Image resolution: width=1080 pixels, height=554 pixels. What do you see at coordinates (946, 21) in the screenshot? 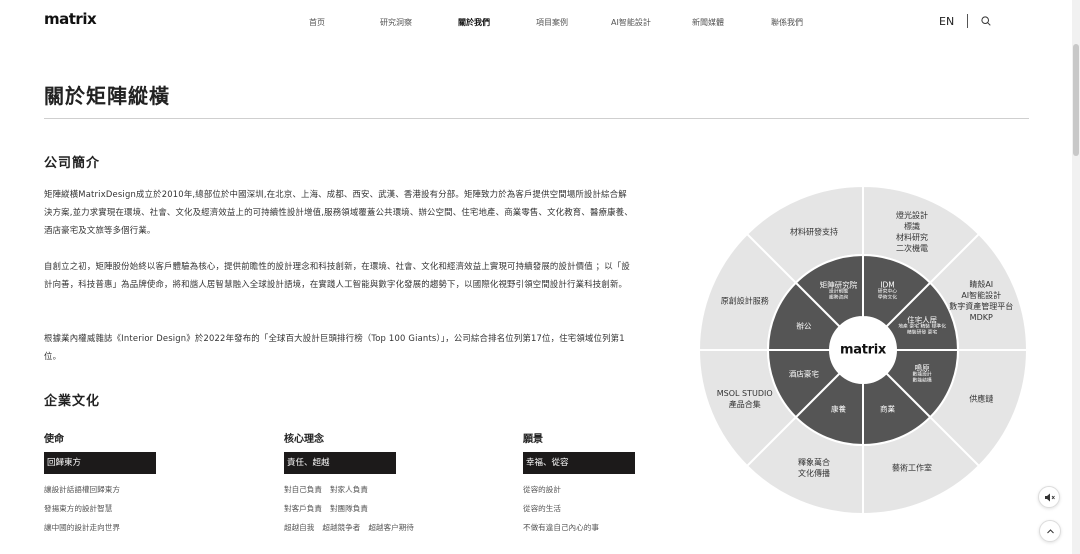
I see `language-switch: EN` at bounding box center [946, 21].